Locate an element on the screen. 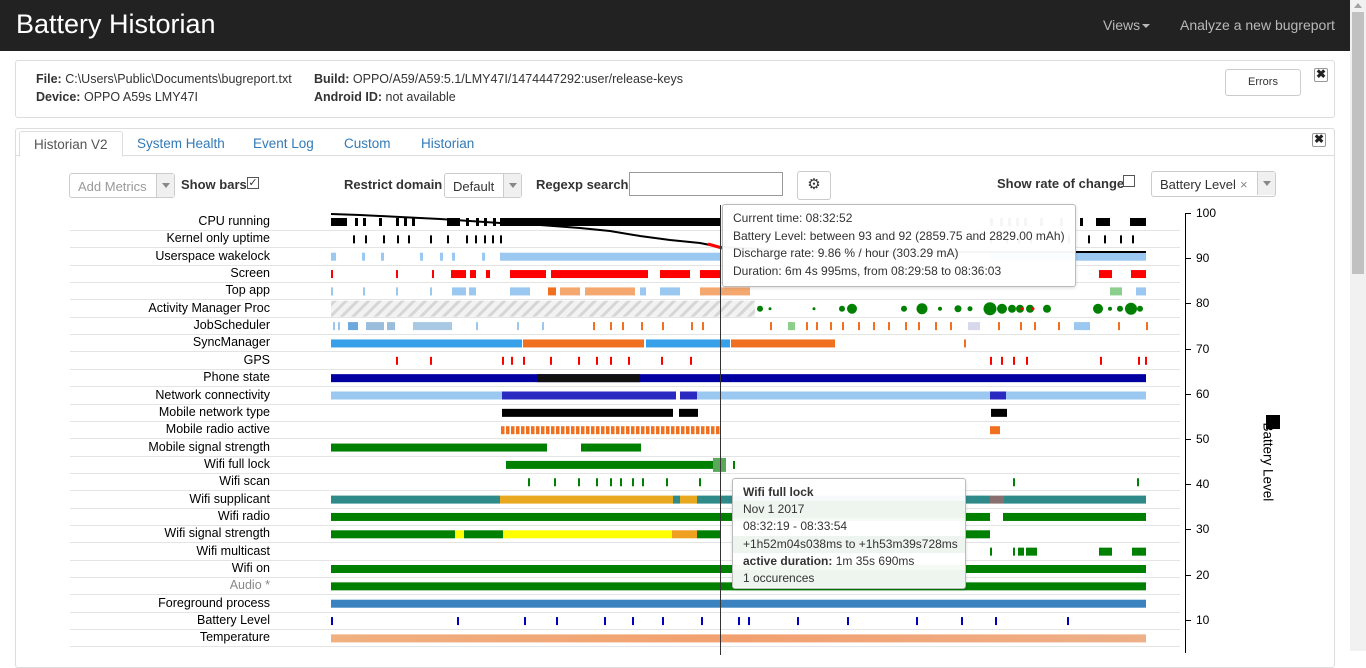 This screenshot has width=1366, height=668. page-scrollbar is located at coordinates (1358, 325).